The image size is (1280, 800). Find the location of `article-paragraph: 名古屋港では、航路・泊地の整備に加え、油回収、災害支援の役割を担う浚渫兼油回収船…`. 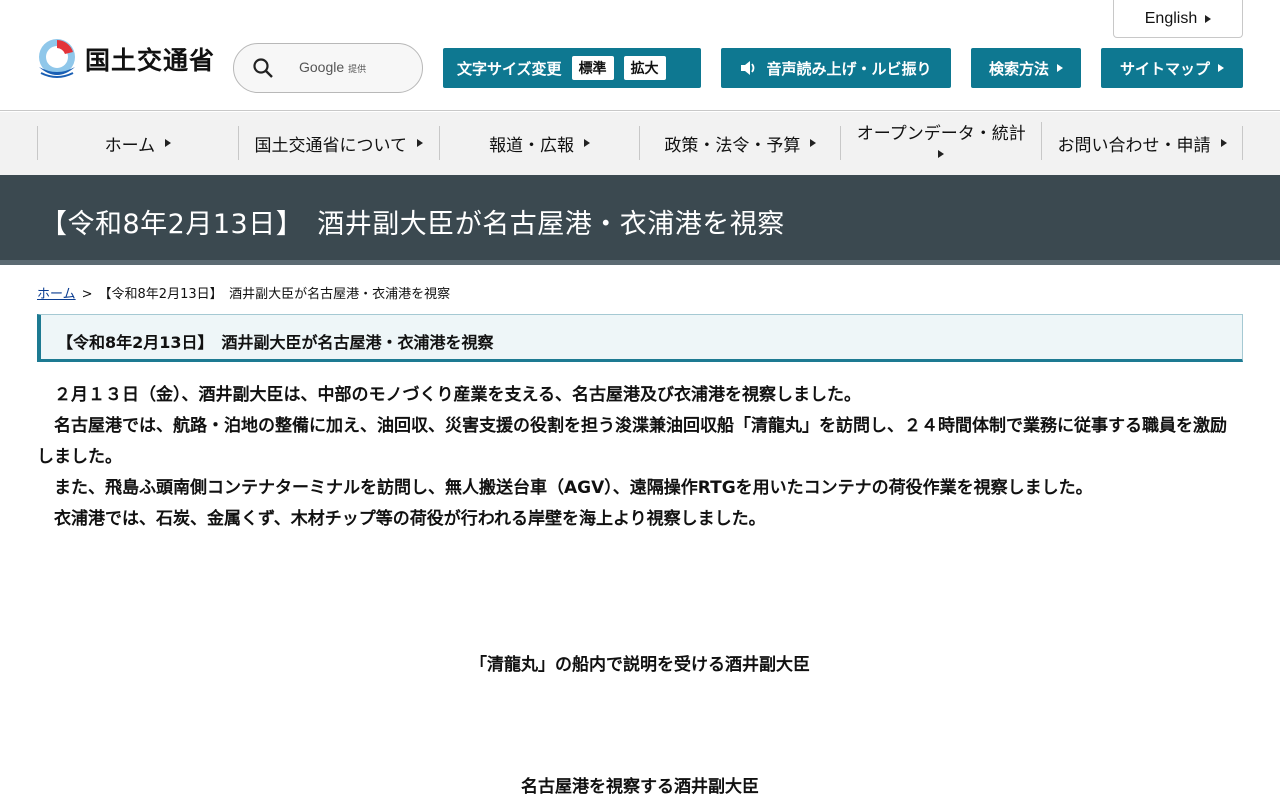

article-paragraph: 名古屋港では、航路・泊地の整備に加え、油回収、災害支援の役割を担う浚渫兼油回収船… is located at coordinates (632, 441).